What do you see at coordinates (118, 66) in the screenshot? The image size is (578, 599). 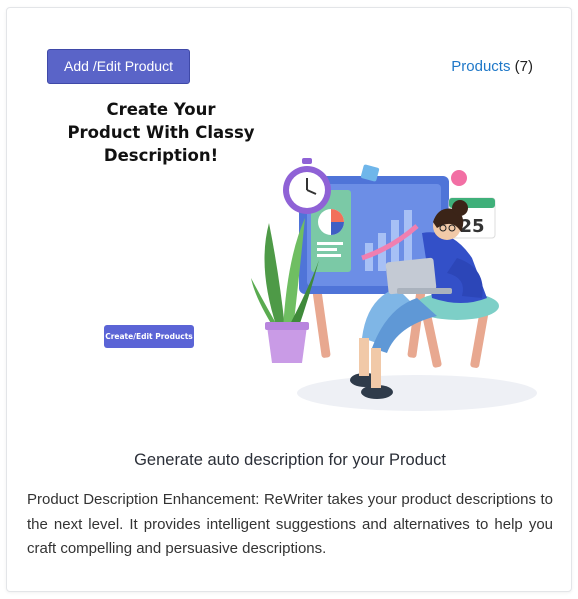 I see `add-edit-product-button: Add /Edit Product` at bounding box center [118, 66].